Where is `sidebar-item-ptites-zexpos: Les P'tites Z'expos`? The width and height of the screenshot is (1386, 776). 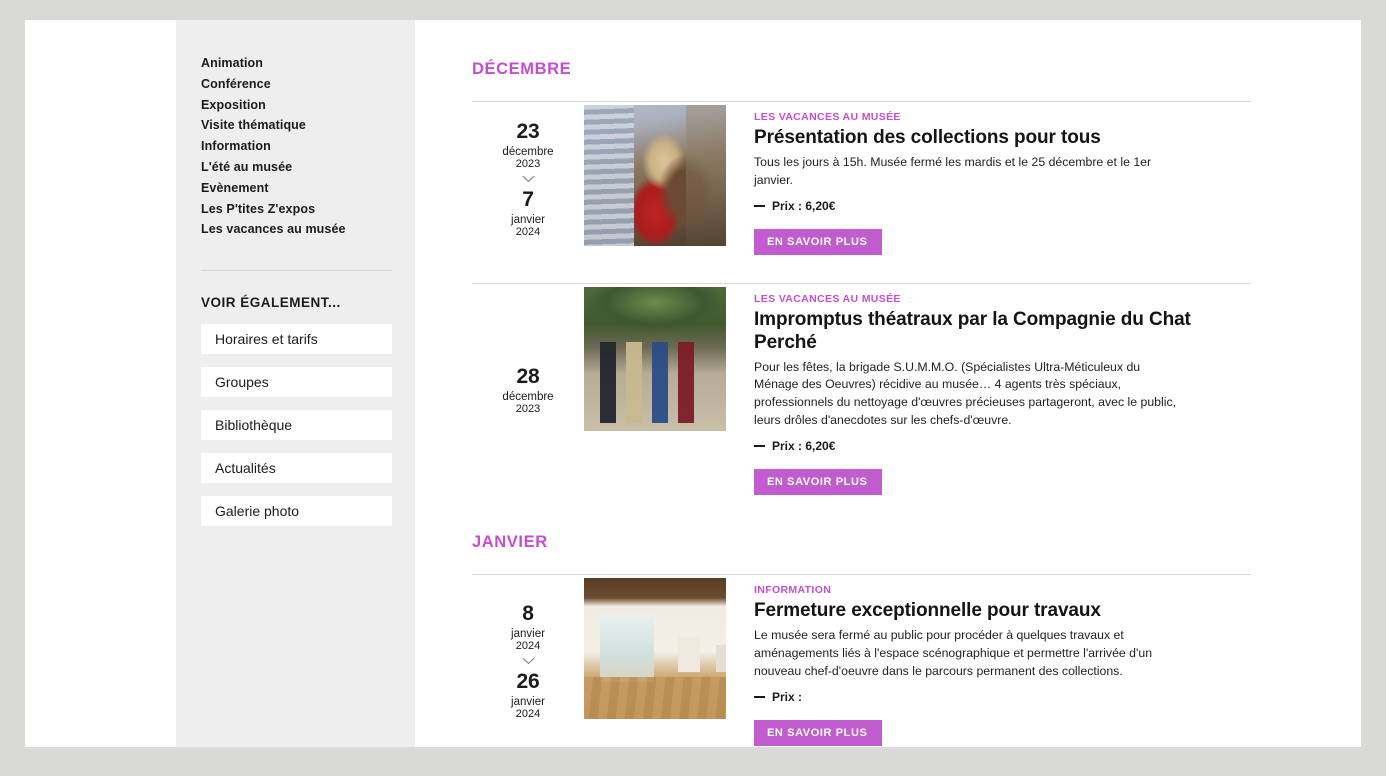
sidebar-item-ptites-zexpos: Les P'tites Z'expos is located at coordinates (296, 209).